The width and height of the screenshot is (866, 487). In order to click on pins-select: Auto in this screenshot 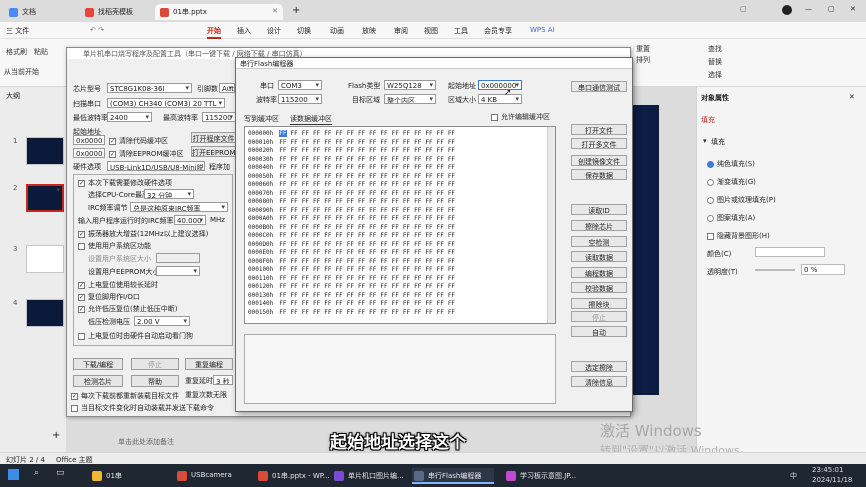, I will do `click(227, 88)`.